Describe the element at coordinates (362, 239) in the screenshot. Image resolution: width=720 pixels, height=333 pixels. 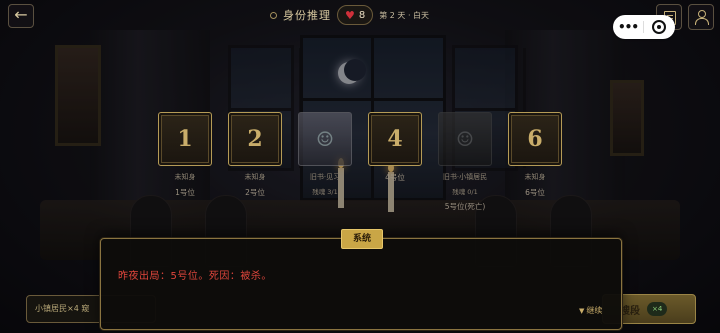
I see `dialog-tag: 系统` at that location.